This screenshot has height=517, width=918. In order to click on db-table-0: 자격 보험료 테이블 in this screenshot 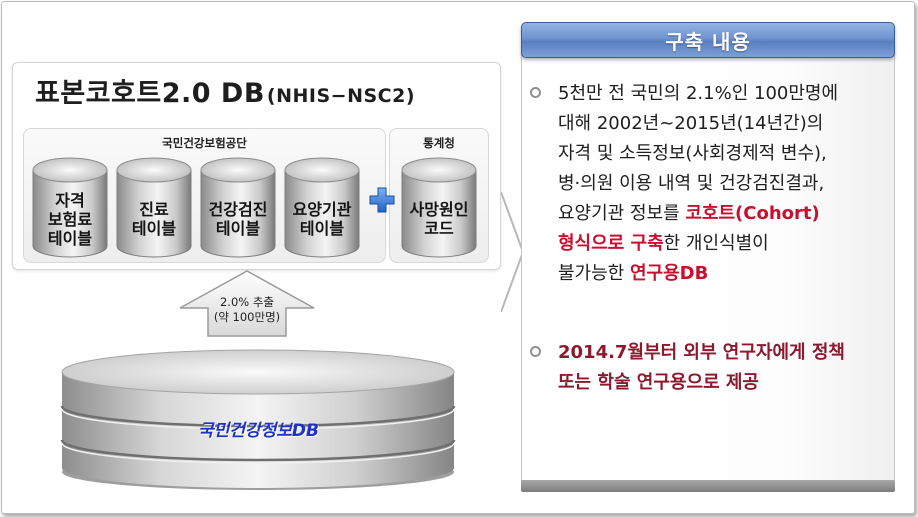, I will do `click(70, 207)`.